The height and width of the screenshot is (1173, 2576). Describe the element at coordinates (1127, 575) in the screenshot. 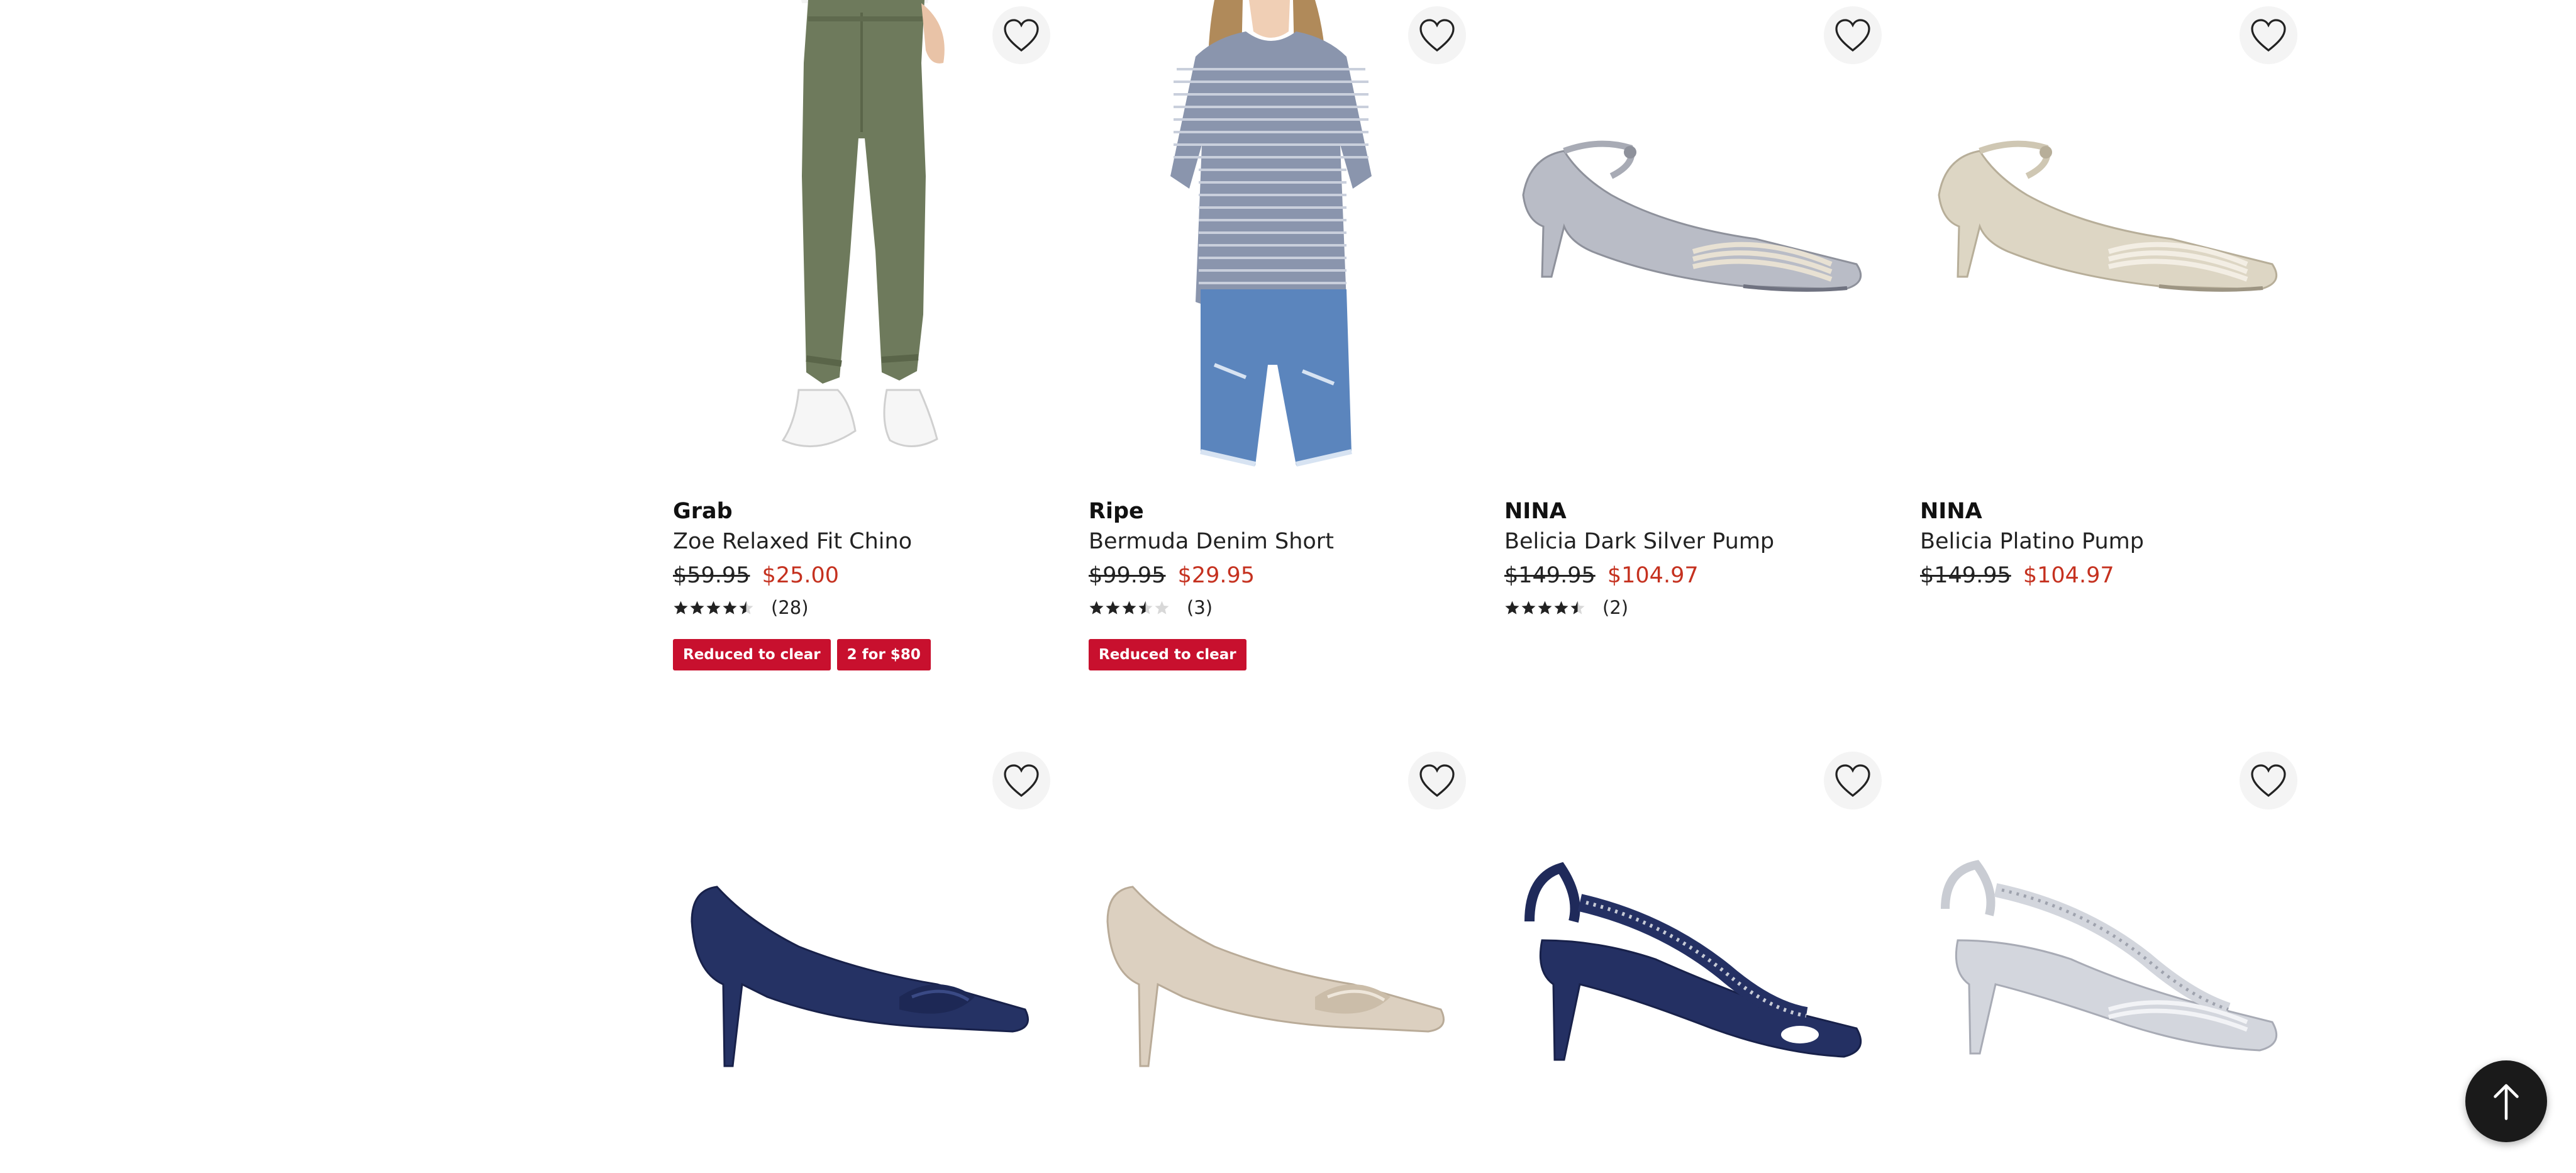

I see `original-price: $99.95` at that location.